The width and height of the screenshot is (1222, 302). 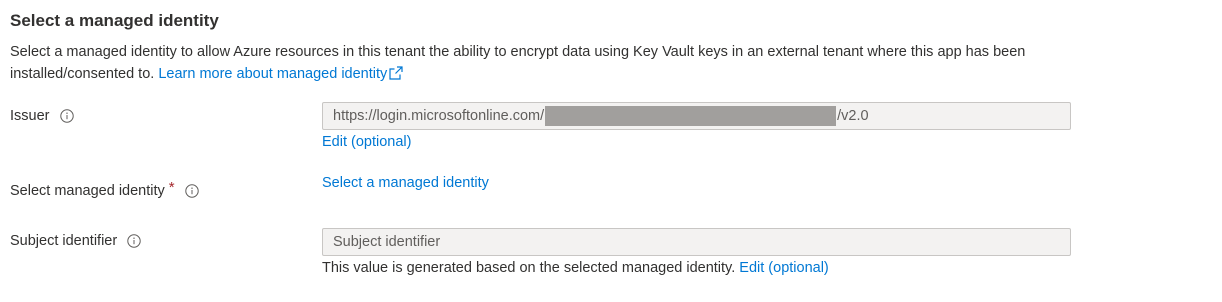 I want to click on managed-identity-label-group: Select managed identity *, so click(x=104, y=189).